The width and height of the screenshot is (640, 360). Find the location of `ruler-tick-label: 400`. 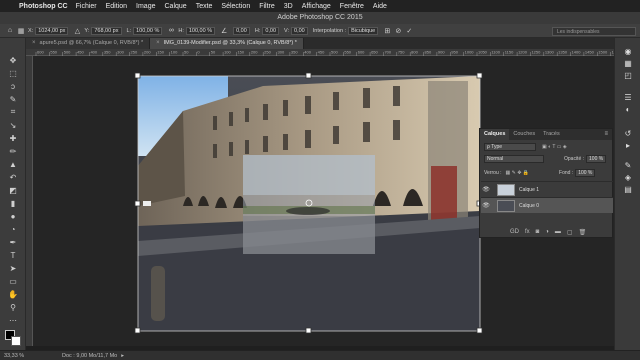

ruler-tick-label: 400 is located at coordinates (93, 52).